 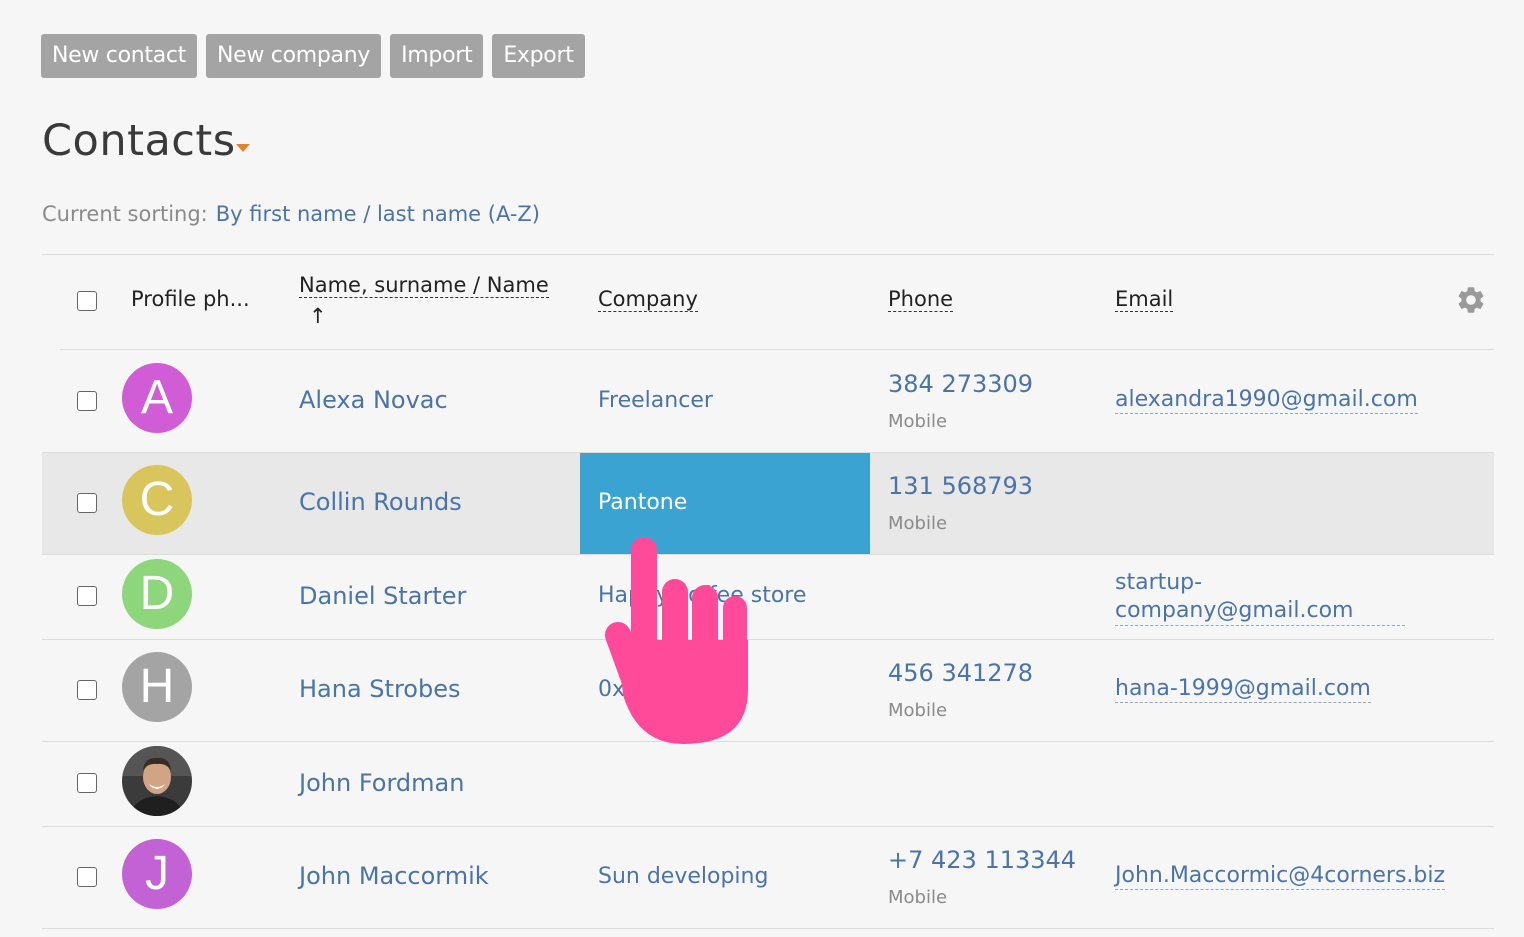 I want to click on sort-ascending-icon: ↑, so click(x=318, y=316).